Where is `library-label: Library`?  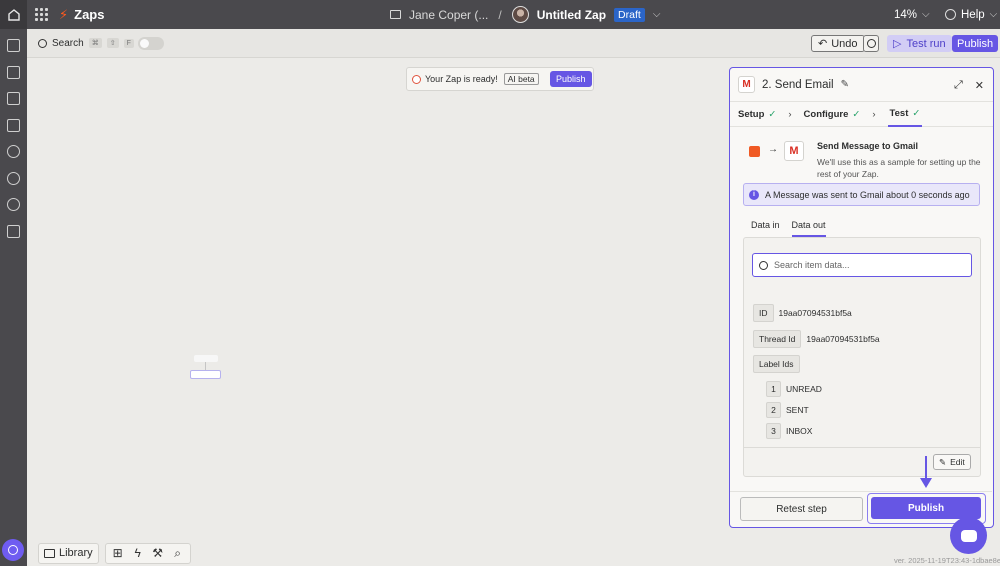 library-label: Library is located at coordinates (76, 553).